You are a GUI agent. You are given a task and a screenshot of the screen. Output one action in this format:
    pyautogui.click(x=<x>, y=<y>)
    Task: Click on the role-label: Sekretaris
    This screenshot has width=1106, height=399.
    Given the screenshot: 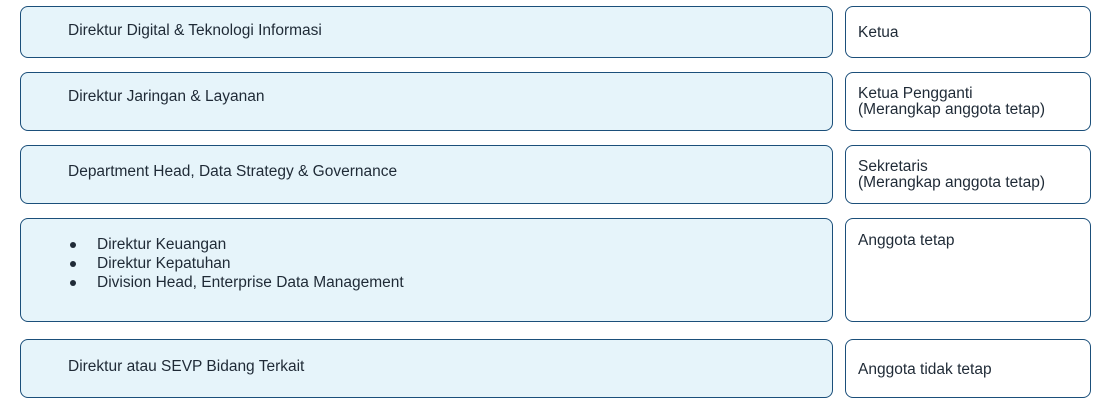 What is the action you would take?
    pyautogui.click(x=893, y=166)
    